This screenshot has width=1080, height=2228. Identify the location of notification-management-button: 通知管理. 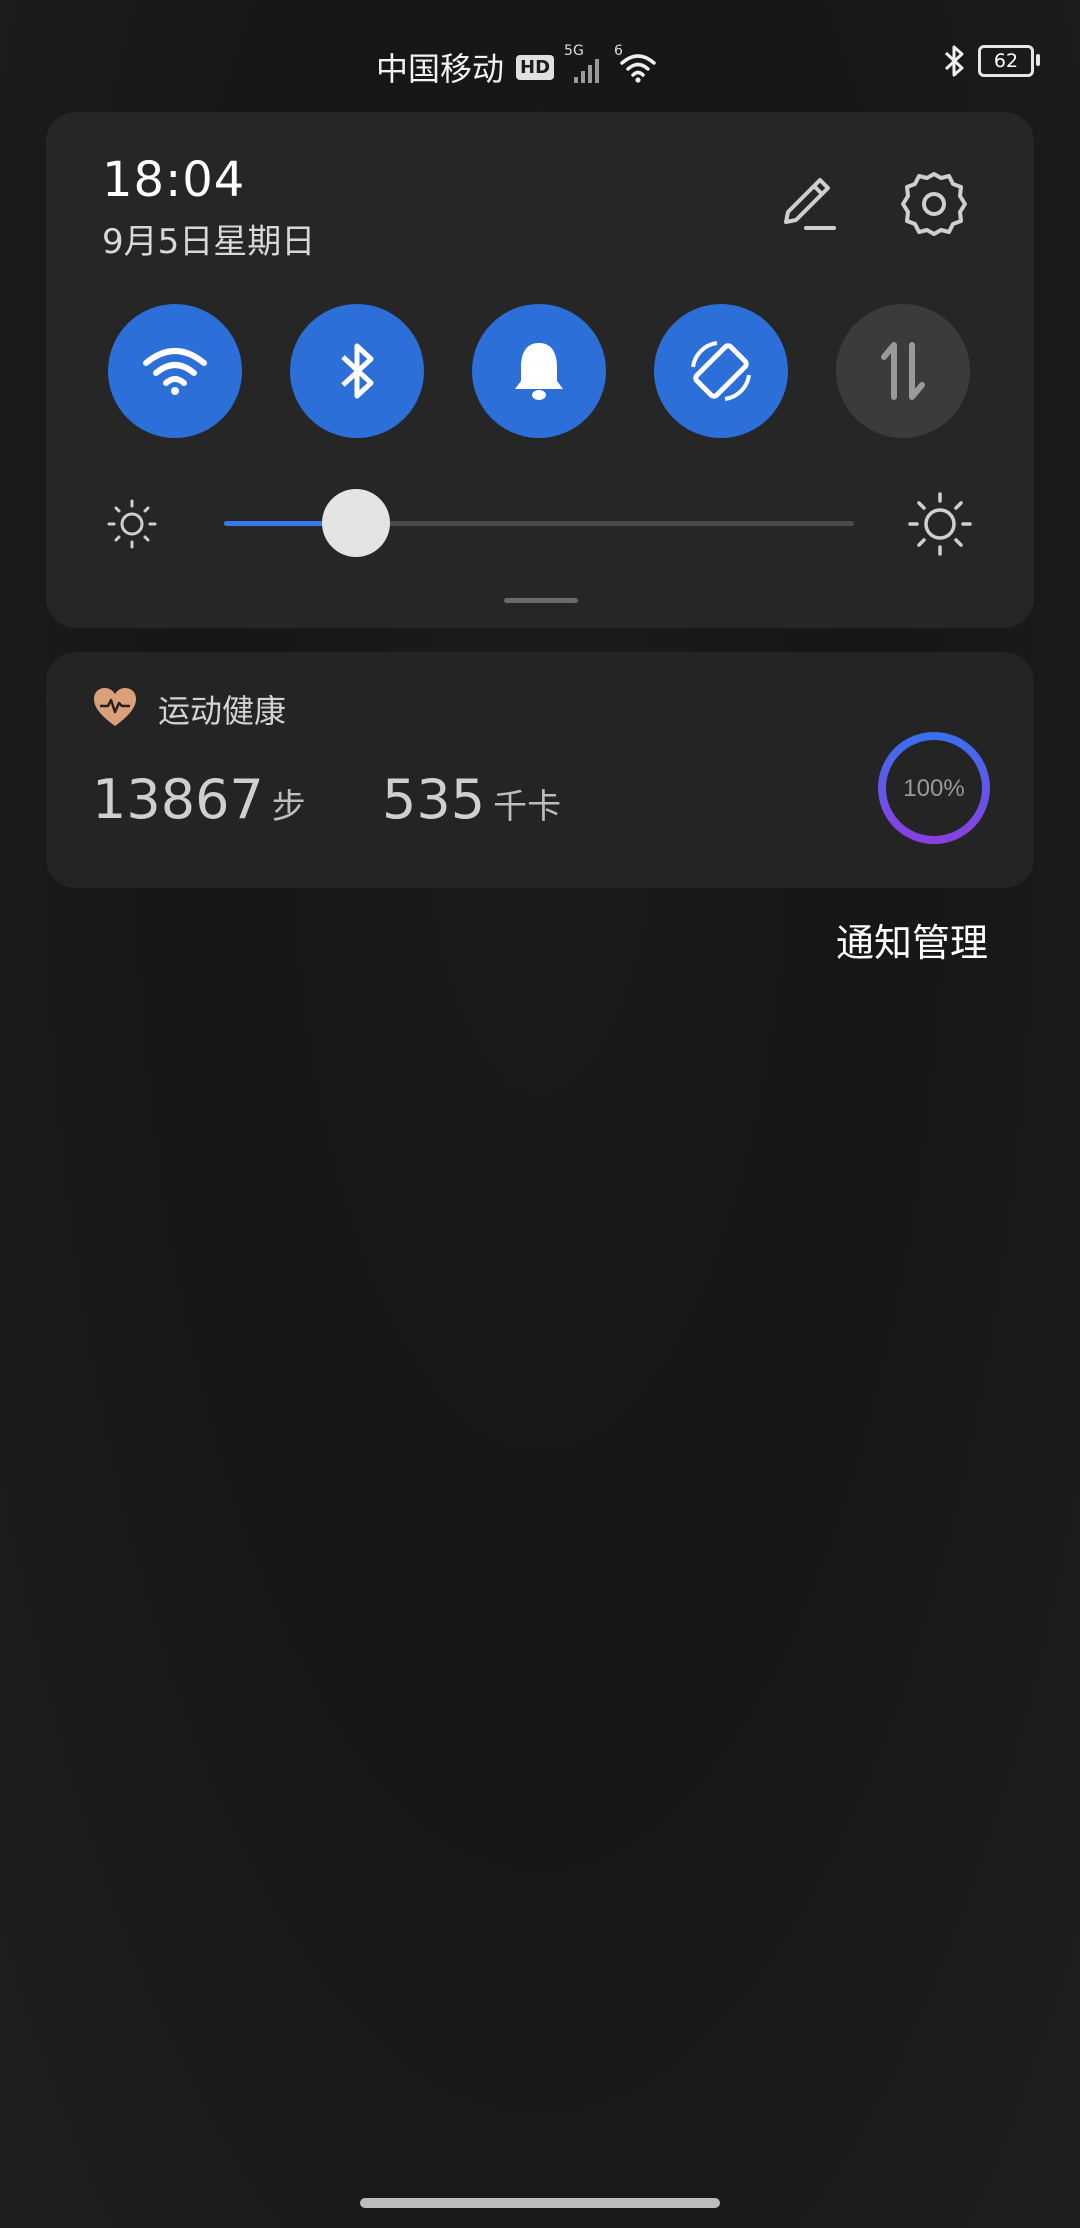
(912, 939).